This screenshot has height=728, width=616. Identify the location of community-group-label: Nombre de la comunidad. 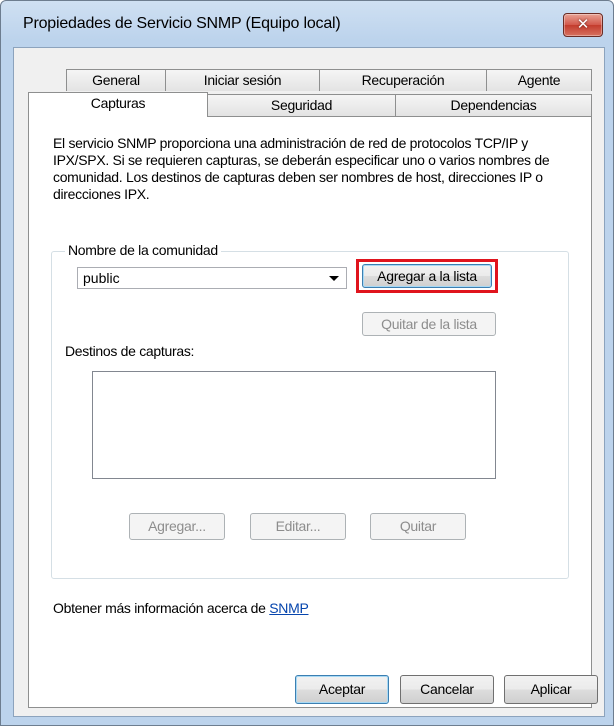
(143, 250).